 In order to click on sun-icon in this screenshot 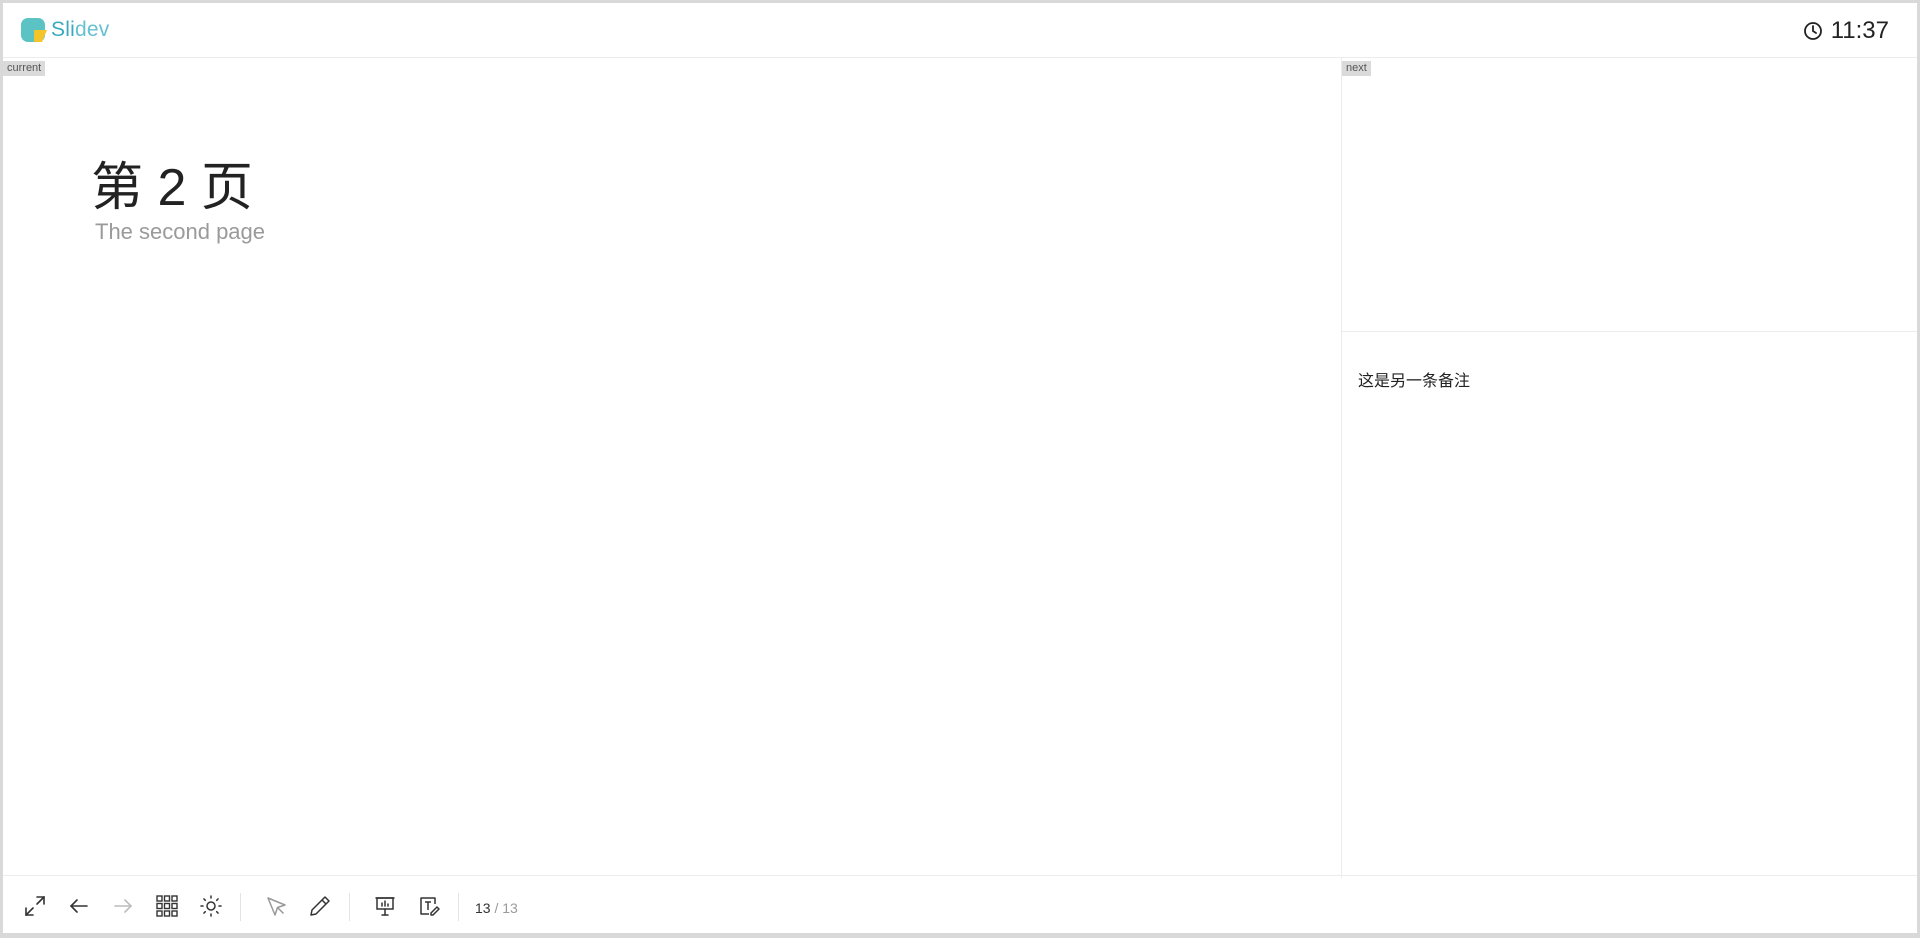, I will do `click(211, 906)`.